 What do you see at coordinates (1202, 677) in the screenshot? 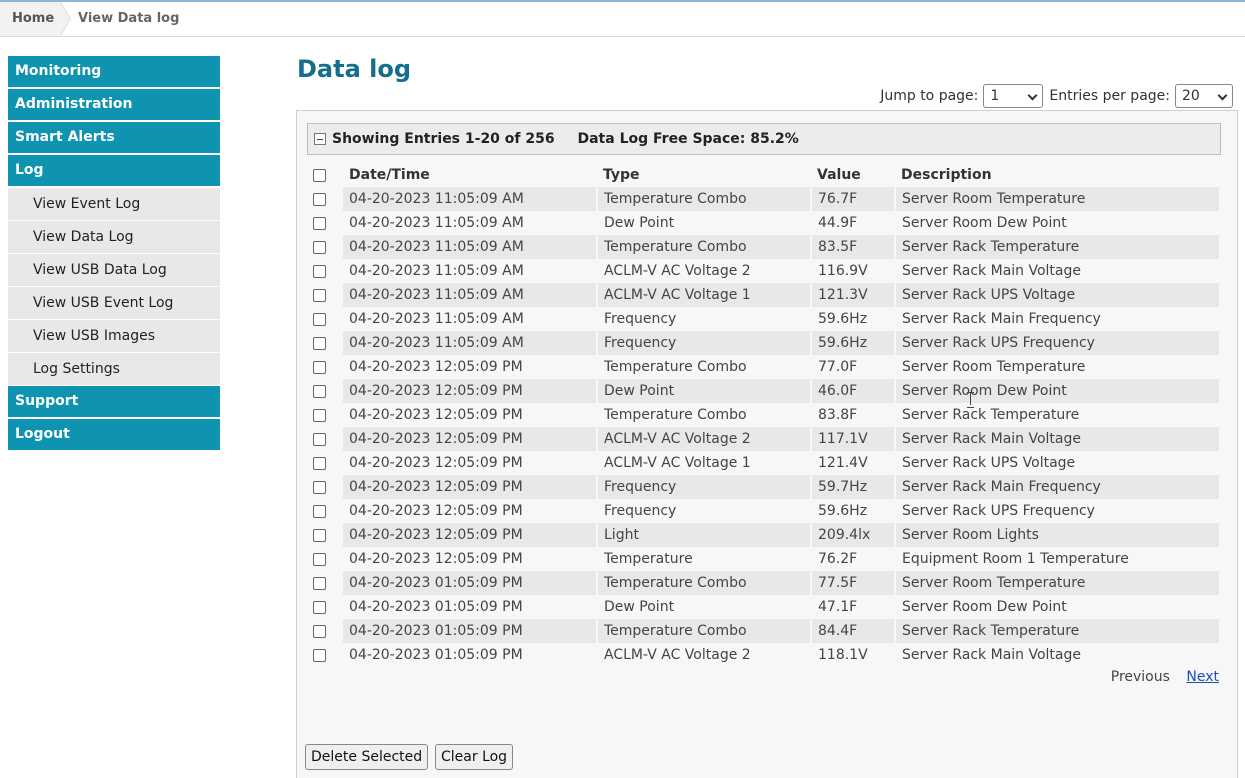
I see `next-link: Next` at bounding box center [1202, 677].